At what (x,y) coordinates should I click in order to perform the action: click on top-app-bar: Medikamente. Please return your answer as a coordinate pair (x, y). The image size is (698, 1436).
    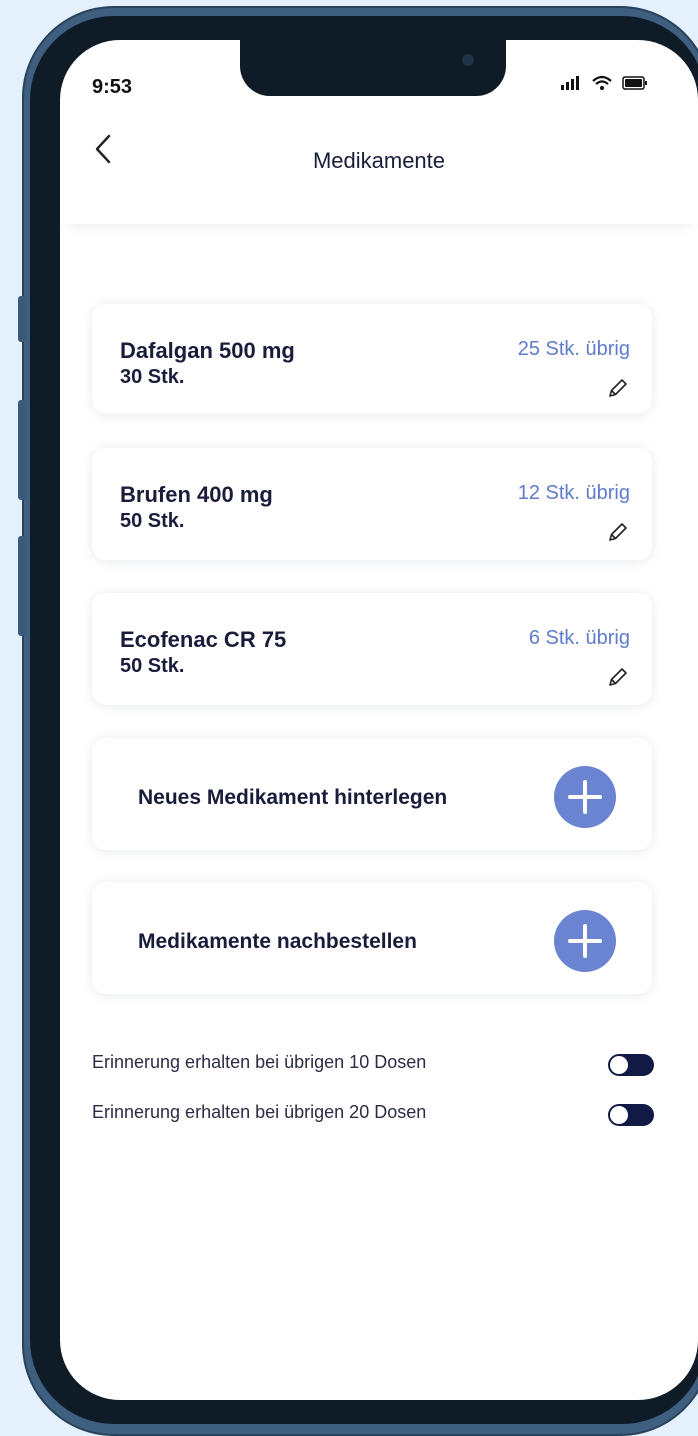
    Looking at the image, I should click on (379, 164).